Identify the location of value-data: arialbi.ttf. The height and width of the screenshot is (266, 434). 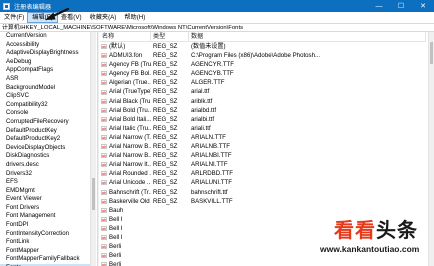
(203, 119).